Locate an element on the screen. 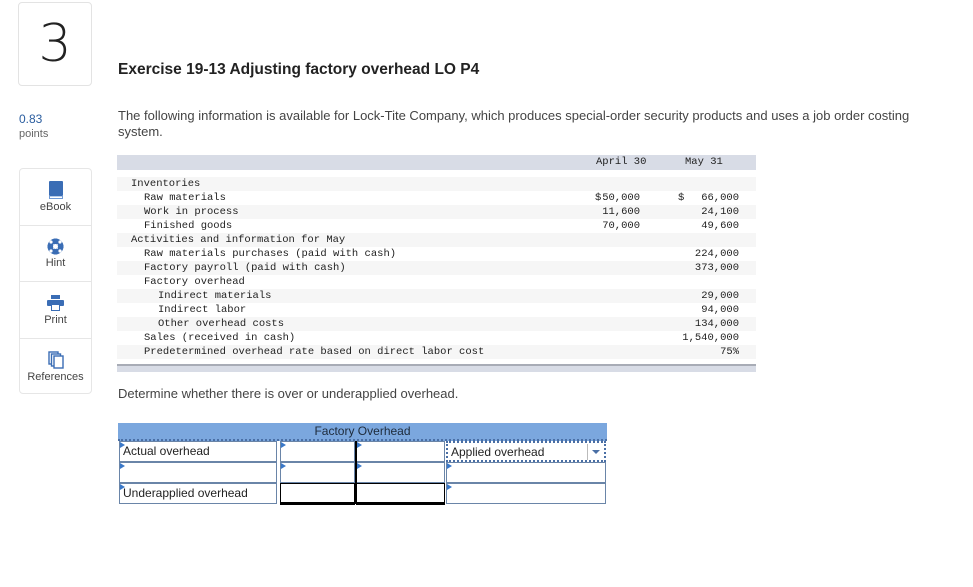  info-row-label: Indirect labor is located at coordinates (202, 310).